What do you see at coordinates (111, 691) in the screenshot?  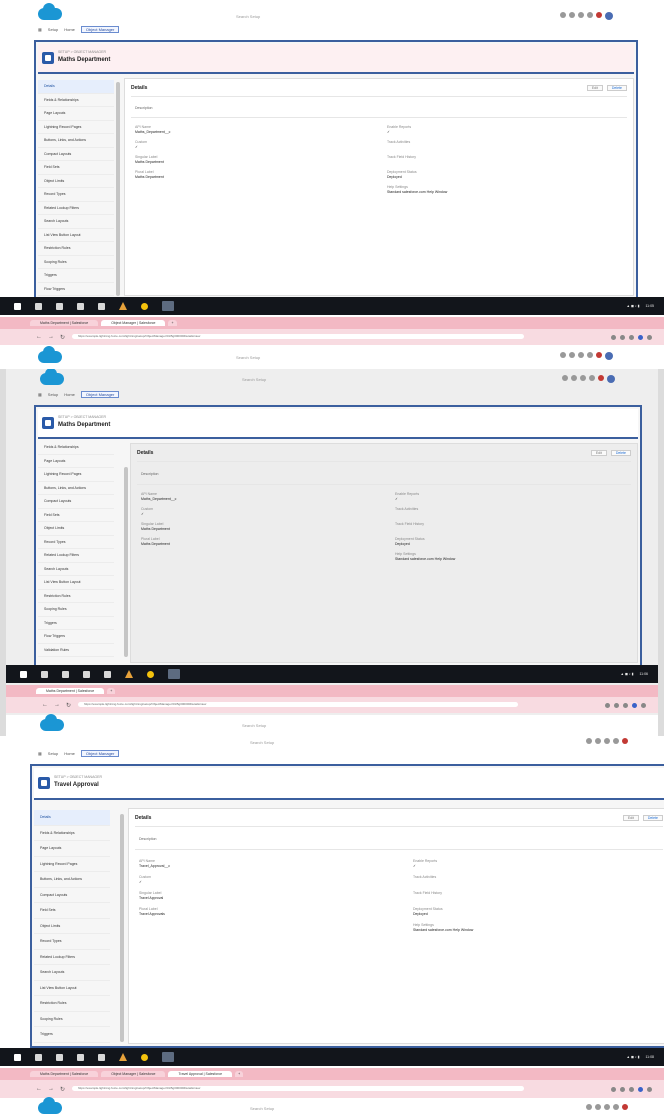 I see `new-tab-button: +` at bounding box center [111, 691].